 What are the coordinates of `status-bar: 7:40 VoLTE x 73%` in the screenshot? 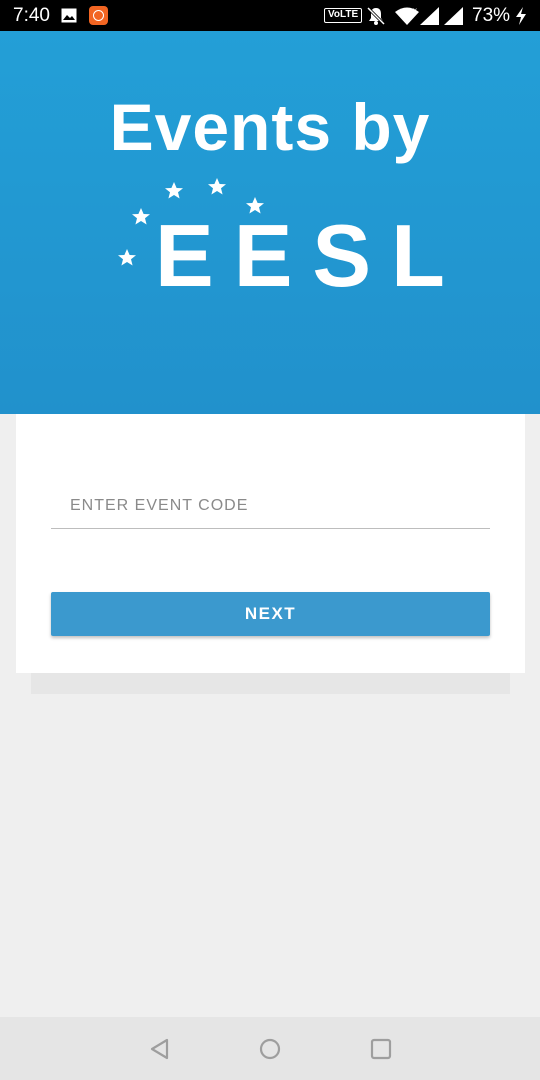 It's located at (270, 15).